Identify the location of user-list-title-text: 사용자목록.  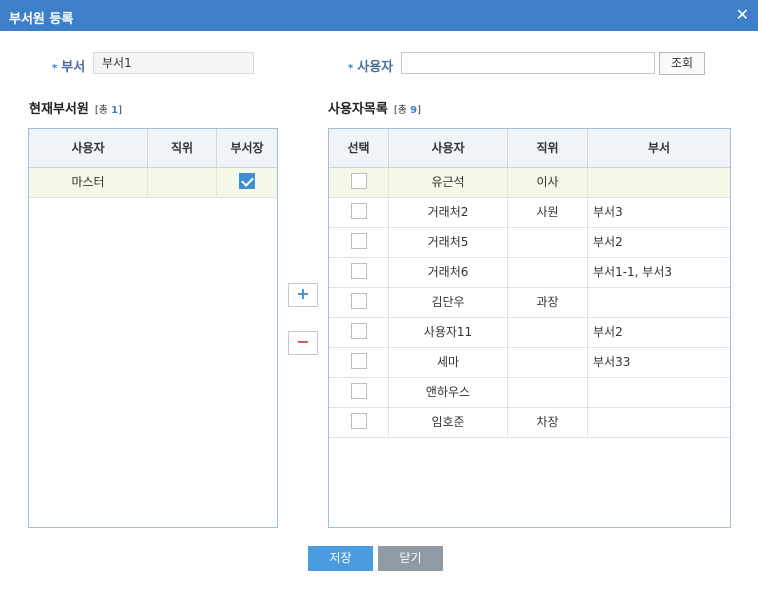
(358, 109).